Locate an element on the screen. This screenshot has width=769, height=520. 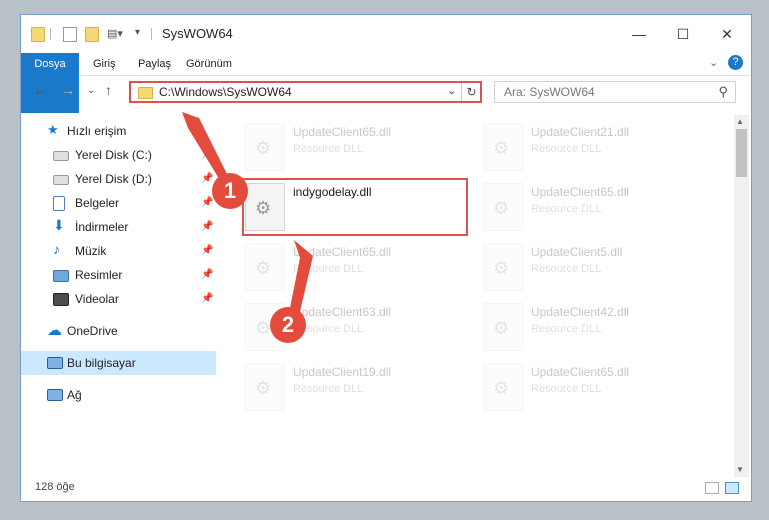
address-bar: C:\Windows\SysWOW64 ⌄ ↻ is located at coordinates (305, 92).